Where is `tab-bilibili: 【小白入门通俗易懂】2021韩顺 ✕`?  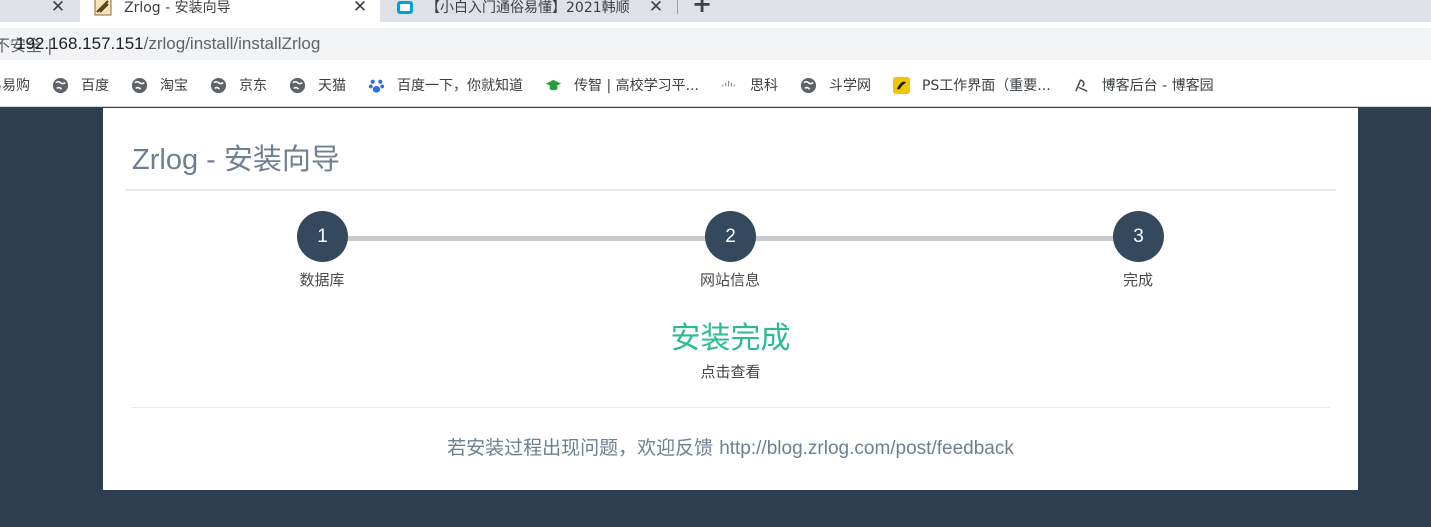
tab-bilibili: 【小白入门通俗易懂】2021韩顺 ✕ is located at coordinates (529, 11).